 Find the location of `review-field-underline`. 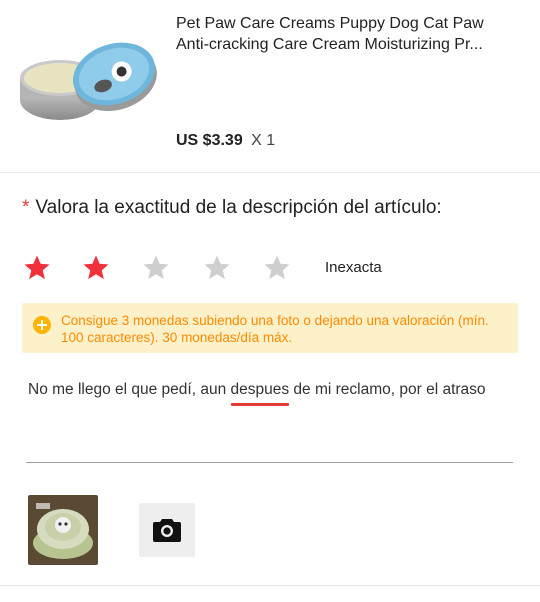

review-field-underline is located at coordinates (269, 462).